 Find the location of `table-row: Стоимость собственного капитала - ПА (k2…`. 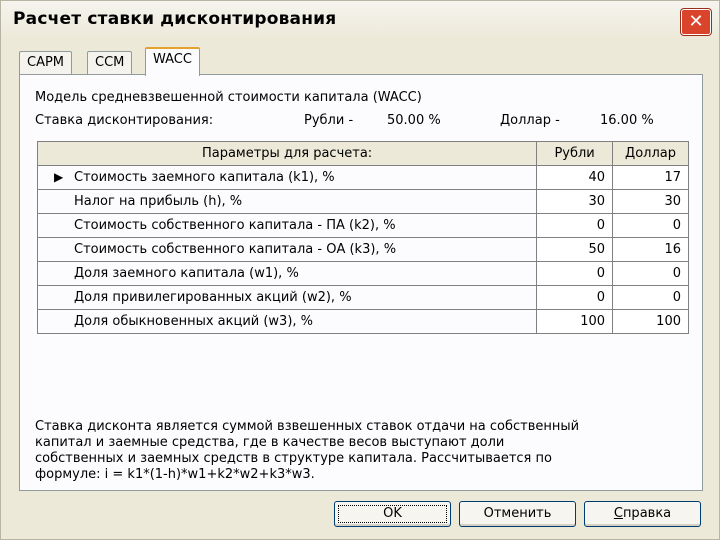

table-row: Стоимость собственного капитала - ПА (k2… is located at coordinates (362, 225).